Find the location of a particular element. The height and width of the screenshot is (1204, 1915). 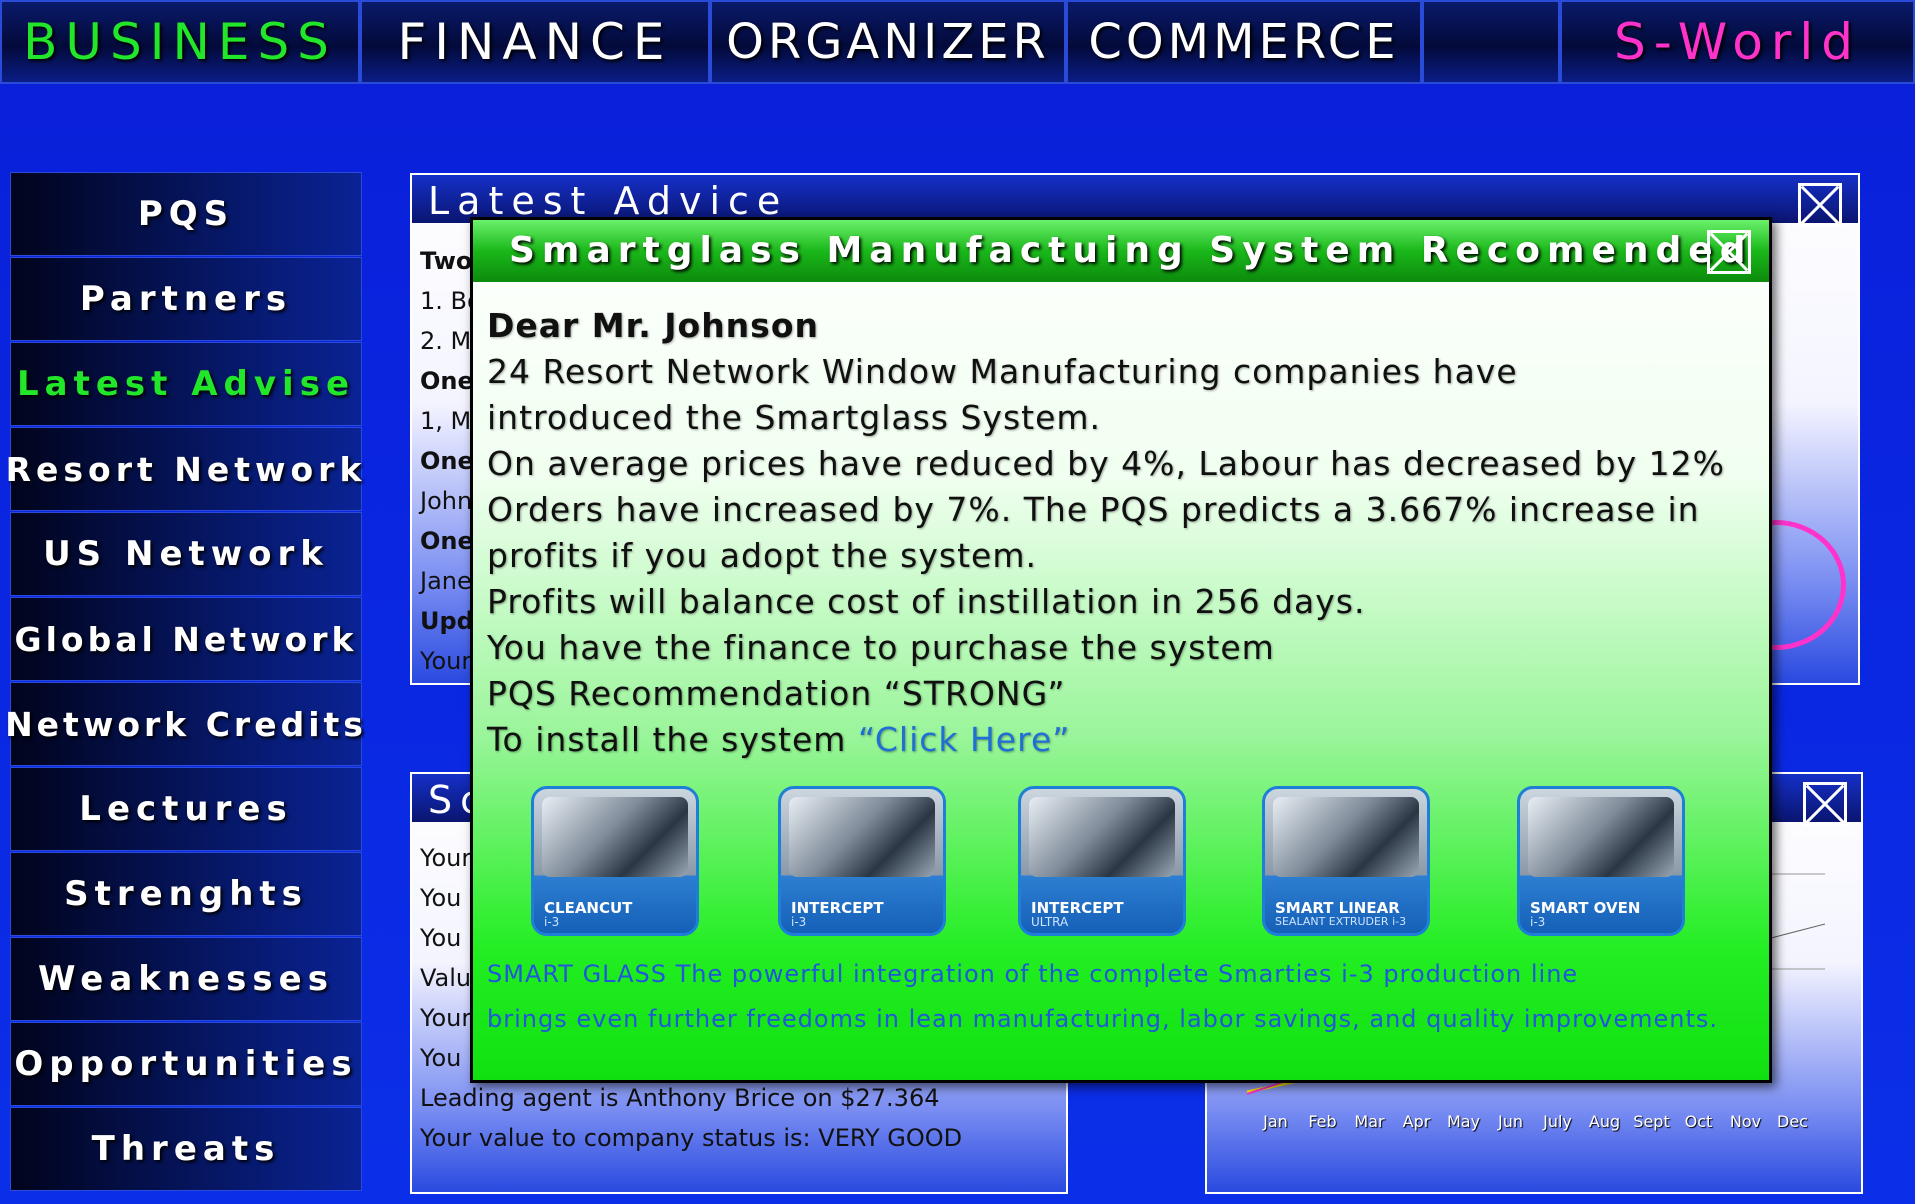

tab-business: BUSINESS is located at coordinates (180, 42).